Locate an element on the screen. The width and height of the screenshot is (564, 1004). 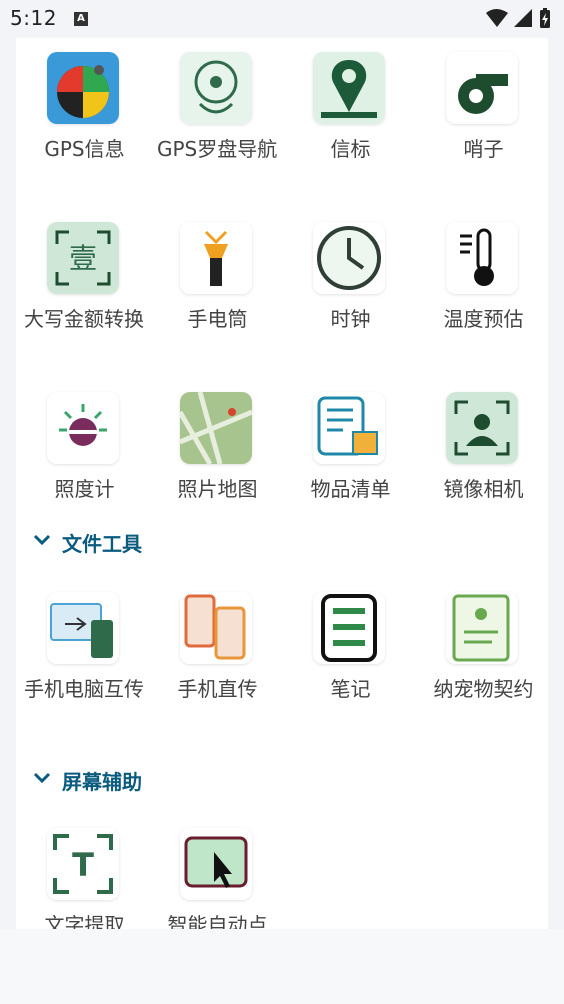
tool-temperature: 温度预估 is located at coordinates (481, 293).